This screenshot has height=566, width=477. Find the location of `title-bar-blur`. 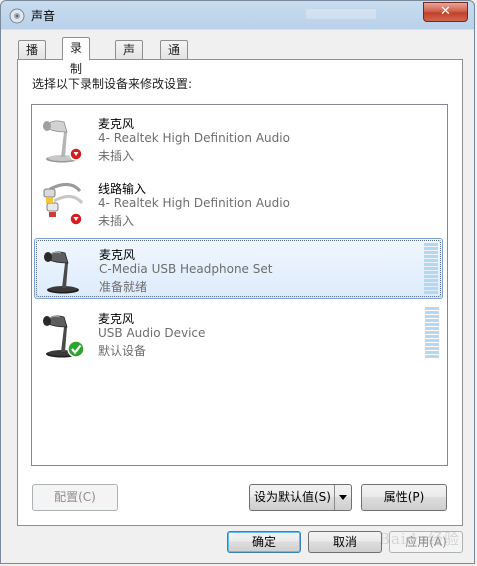

title-bar-blur is located at coordinates (341, 14).